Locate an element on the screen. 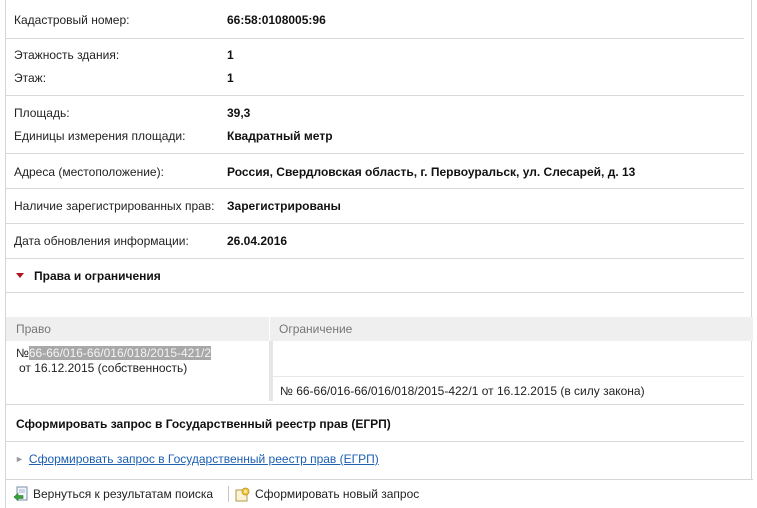 The width and height of the screenshot is (757, 508). back-to-results-label: Вернуться к результатам поиска is located at coordinates (123, 494).